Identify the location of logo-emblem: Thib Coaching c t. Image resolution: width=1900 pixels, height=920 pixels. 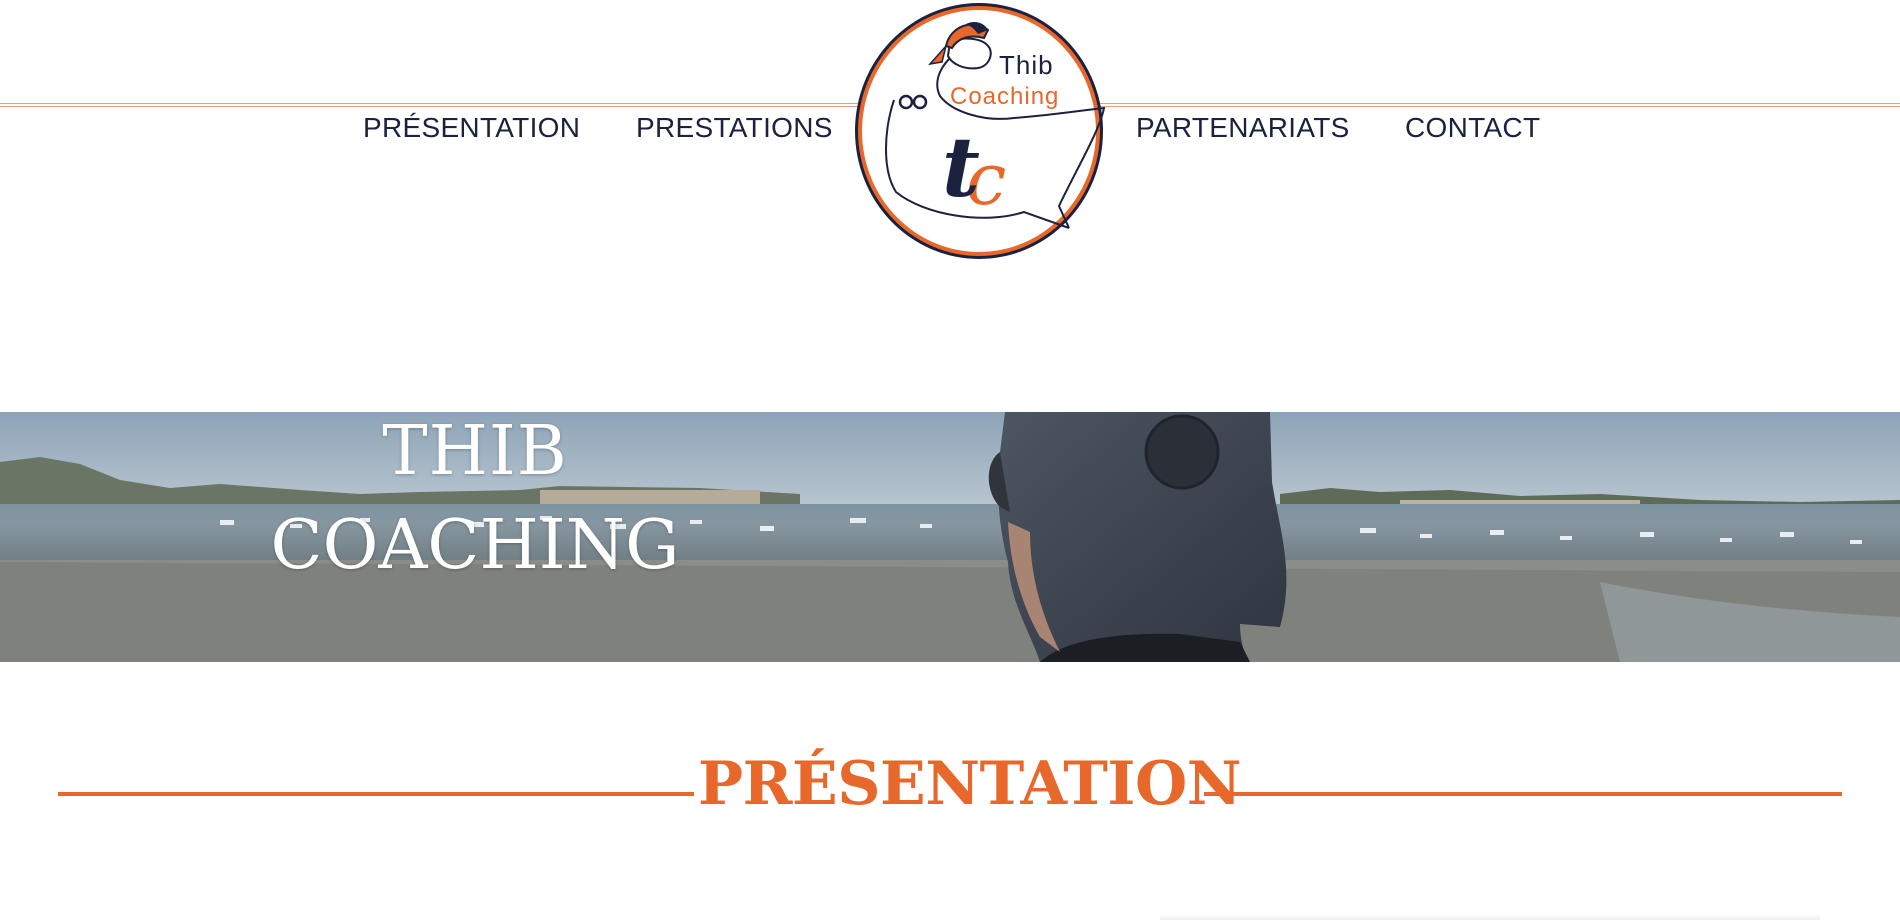
(980, 131).